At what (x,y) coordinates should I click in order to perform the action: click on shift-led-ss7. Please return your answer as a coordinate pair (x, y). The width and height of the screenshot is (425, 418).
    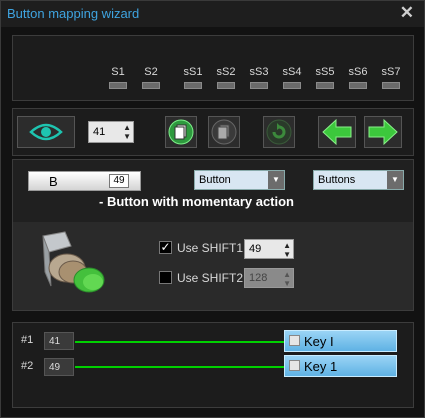
    Looking at the image, I should click on (391, 85).